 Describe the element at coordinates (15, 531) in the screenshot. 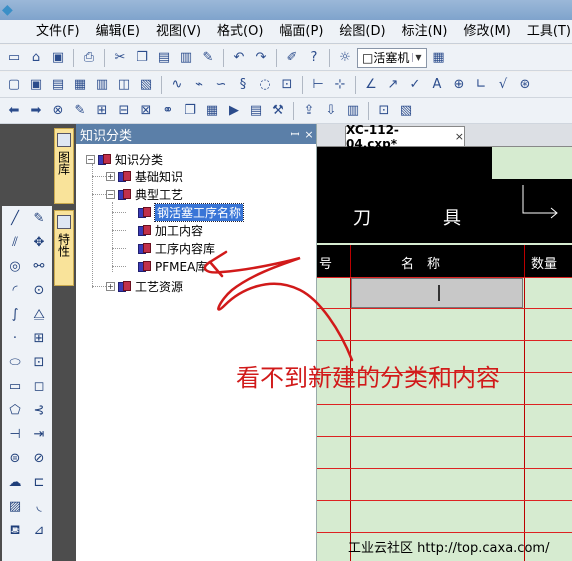

I see `fill-icon: ⛾` at that location.